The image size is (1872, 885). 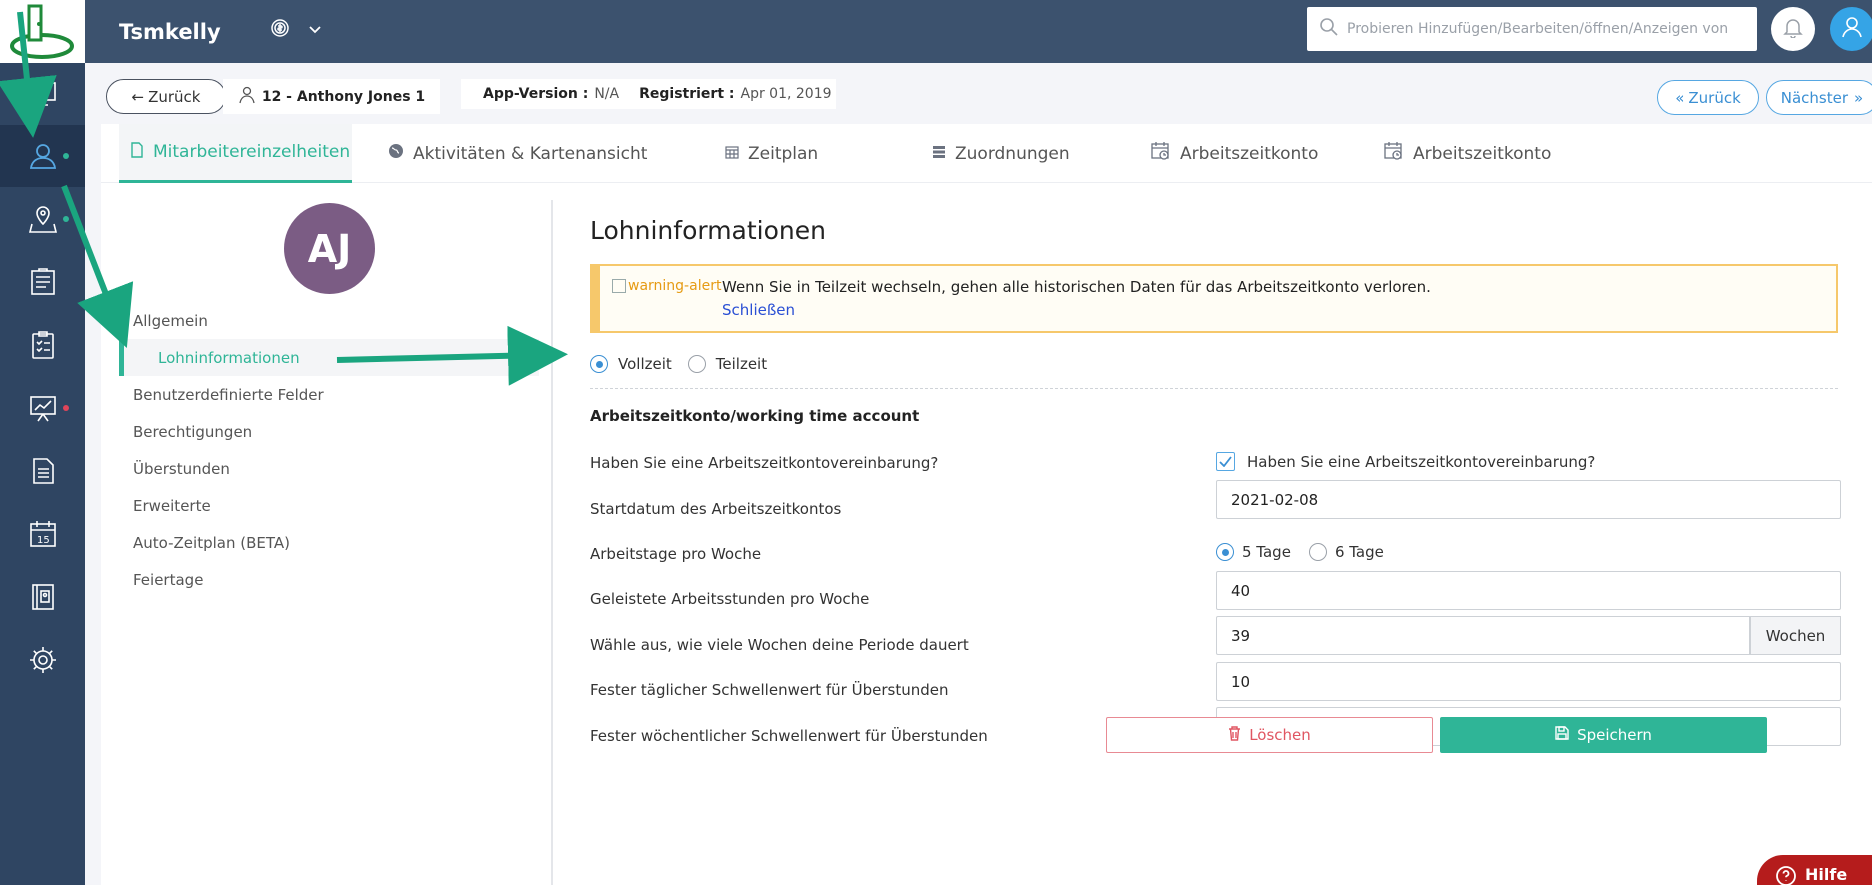 I want to click on five-days-radio, so click(x=1225, y=552).